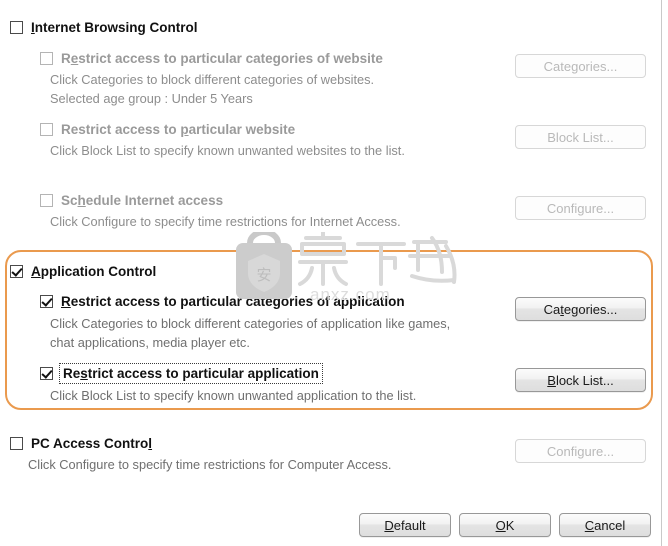 The width and height of the screenshot is (668, 546). Describe the element at coordinates (16, 443) in the screenshot. I see `checkbox-pc-access-control` at that location.